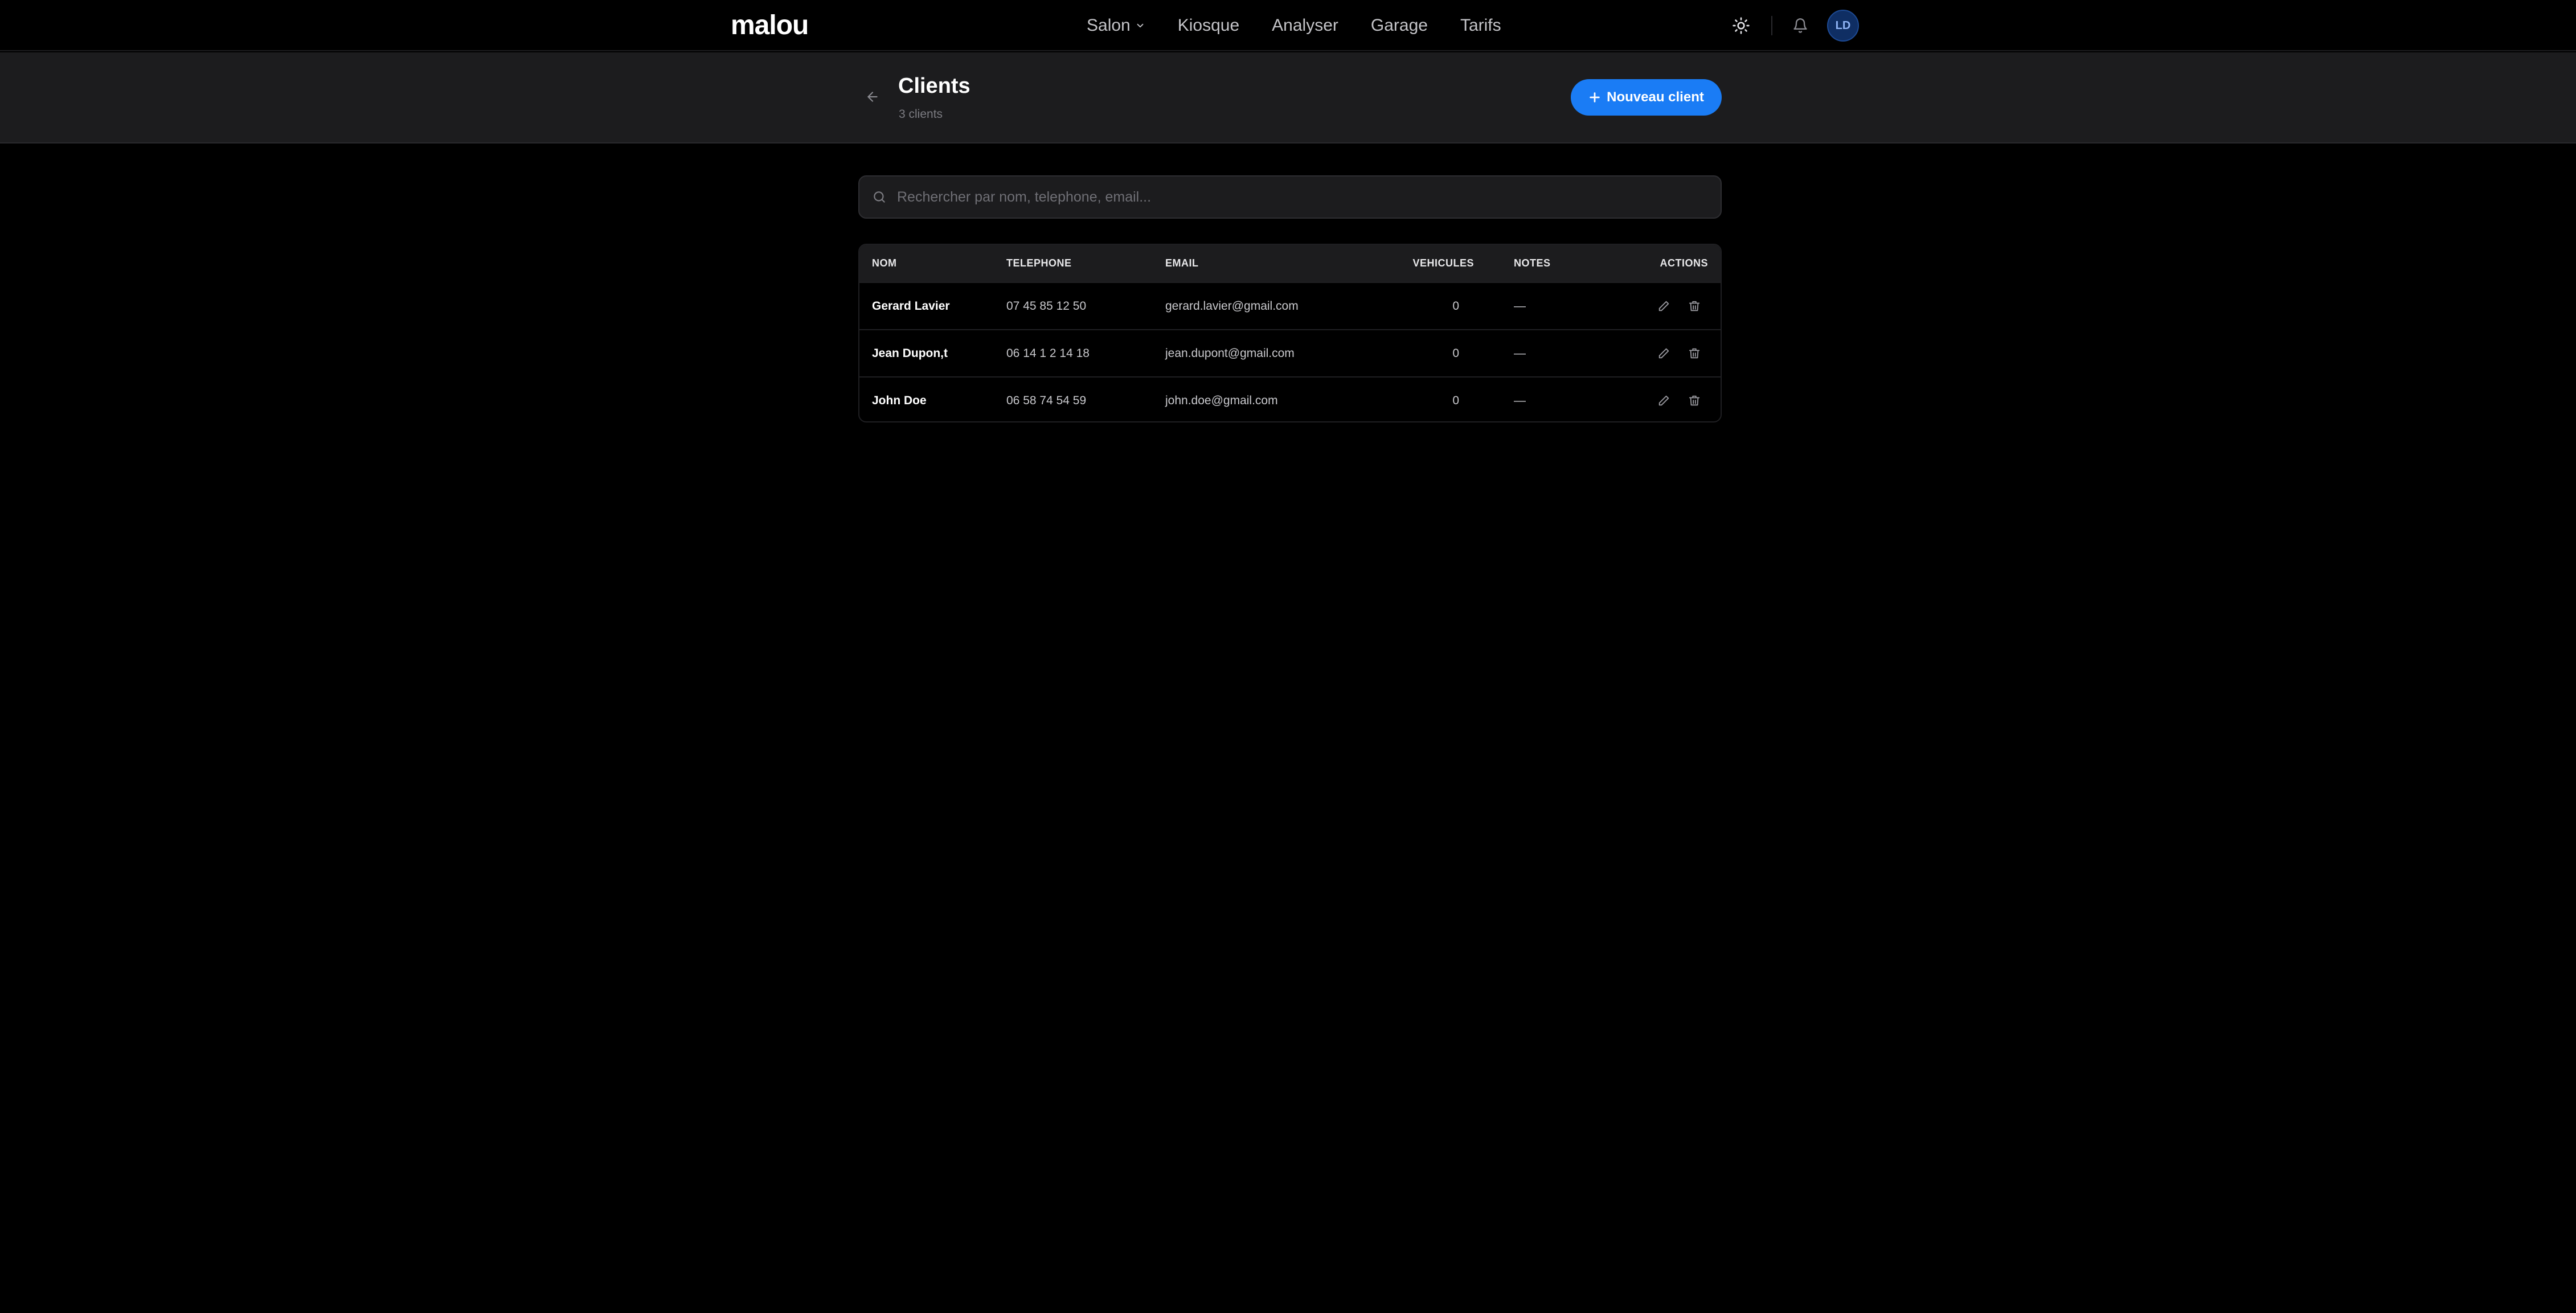 The width and height of the screenshot is (2576, 1313). What do you see at coordinates (1140, 25) in the screenshot?
I see `chevron-down-icon` at bounding box center [1140, 25].